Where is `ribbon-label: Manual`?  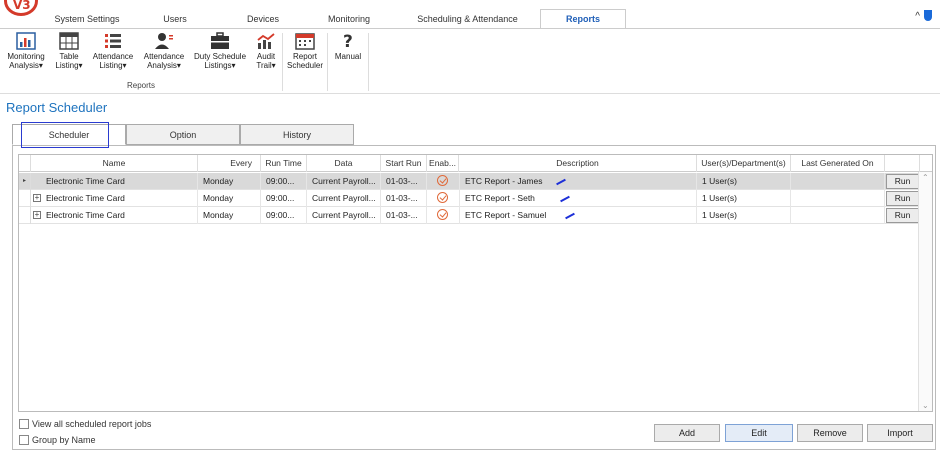
ribbon-label: Manual is located at coordinates (348, 56).